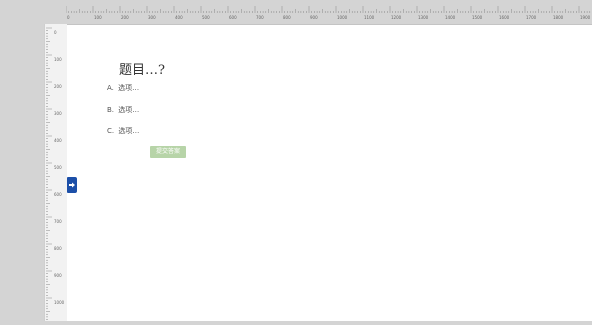  Describe the element at coordinates (111, 131) in the screenshot. I see `option-c-label: C.` at that location.